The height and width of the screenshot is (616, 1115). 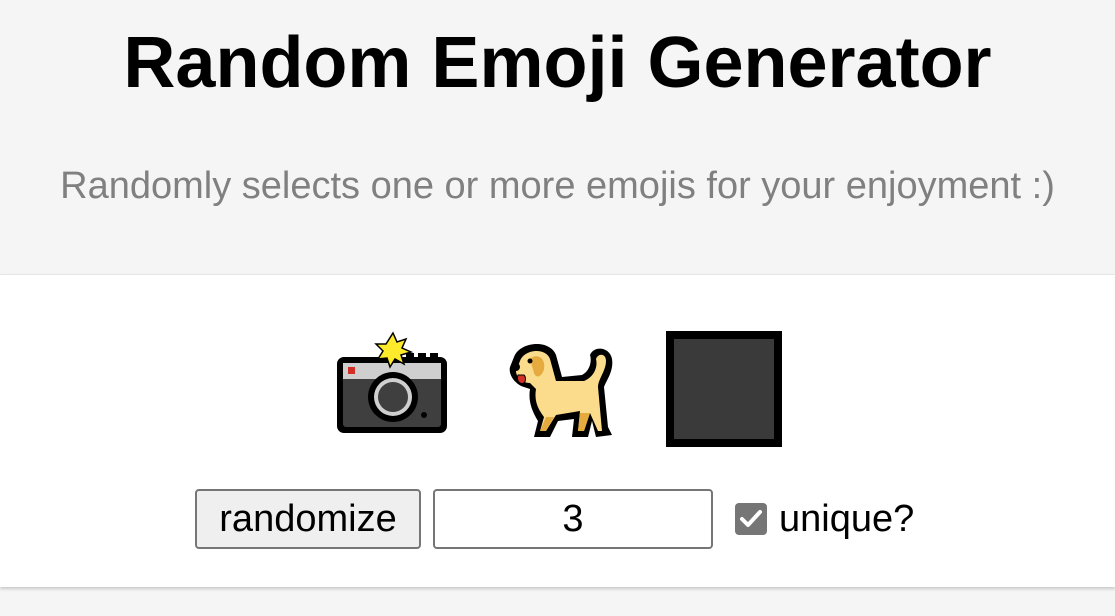 I want to click on dog-icon, so click(x=558, y=389).